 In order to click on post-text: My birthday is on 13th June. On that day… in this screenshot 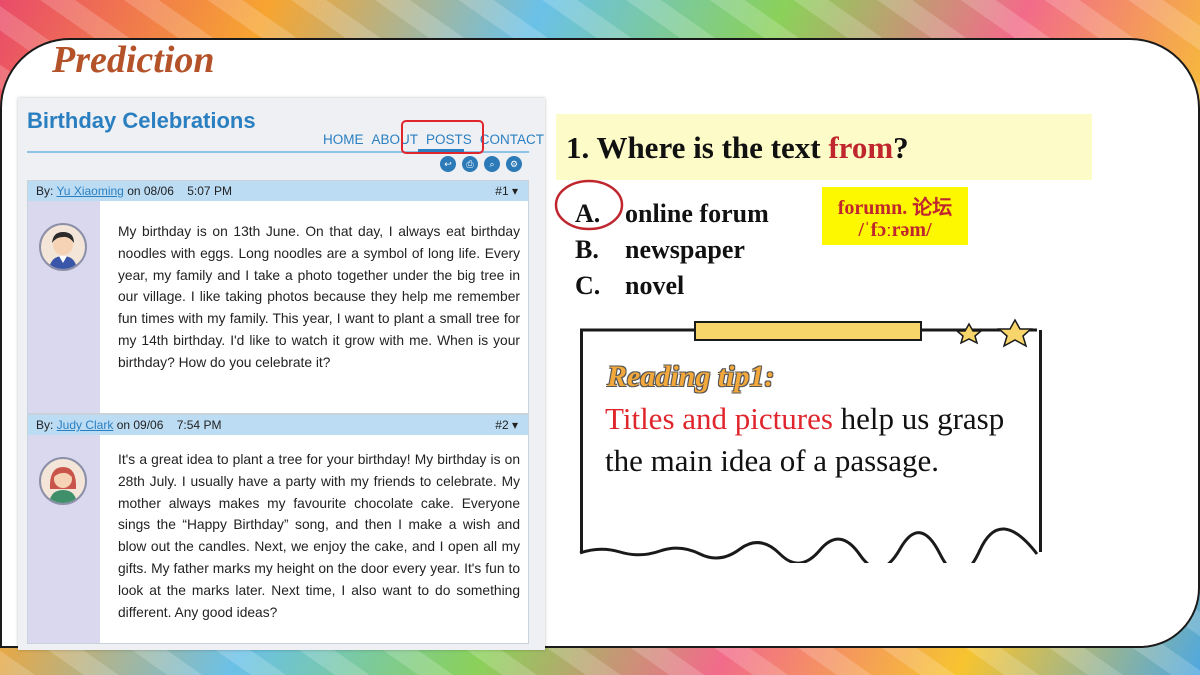, I will do `click(319, 297)`.